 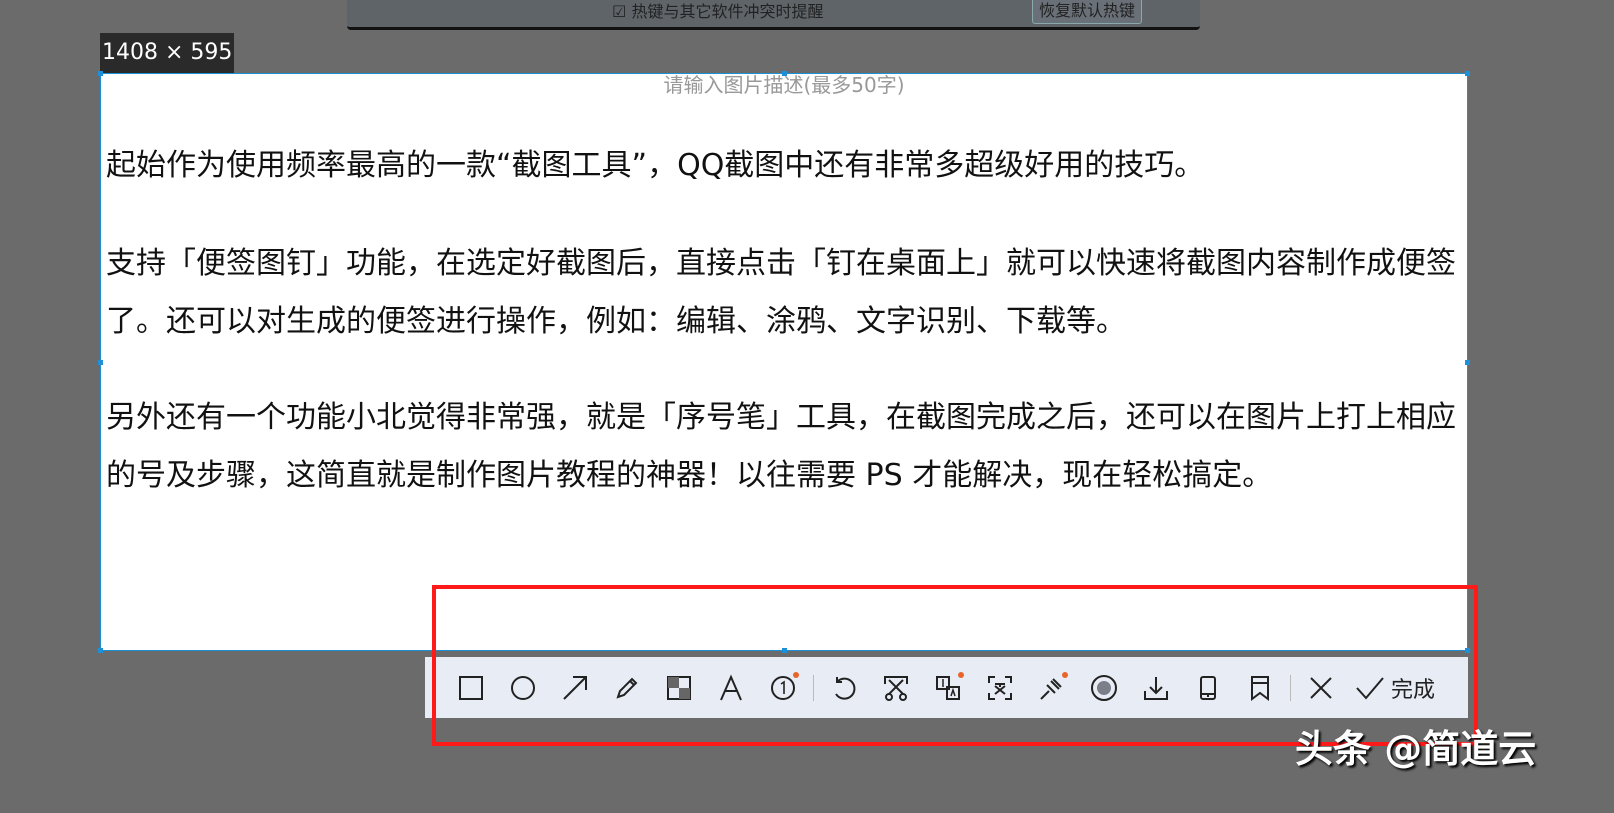 What do you see at coordinates (167, 53) in the screenshot?
I see `selection-size-label: 1408 × 595` at bounding box center [167, 53].